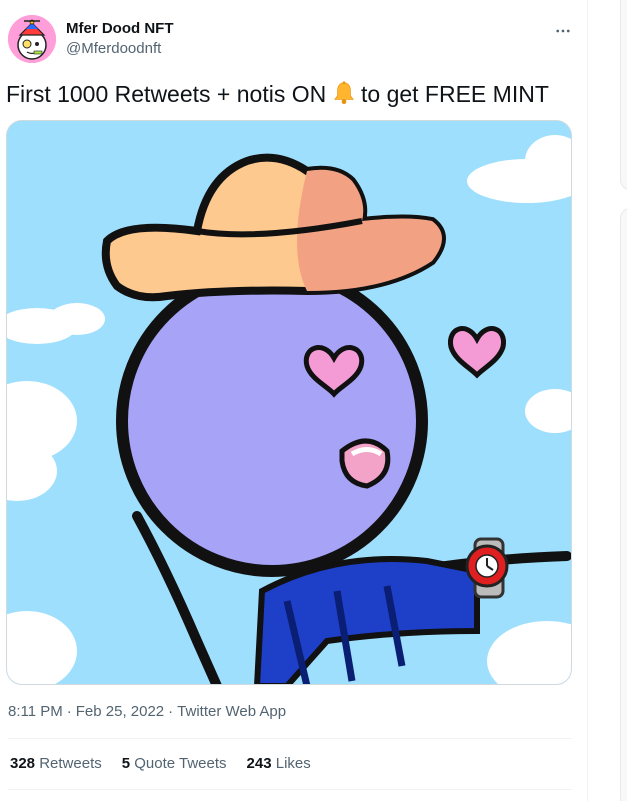 This screenshot has width=627, height=801. What do you see at coordinates (294, 39) in the screenshot?
I see `tweet-header: Mfer Dood NFT @Mferdoodnft` at bounding box center [294, 39].